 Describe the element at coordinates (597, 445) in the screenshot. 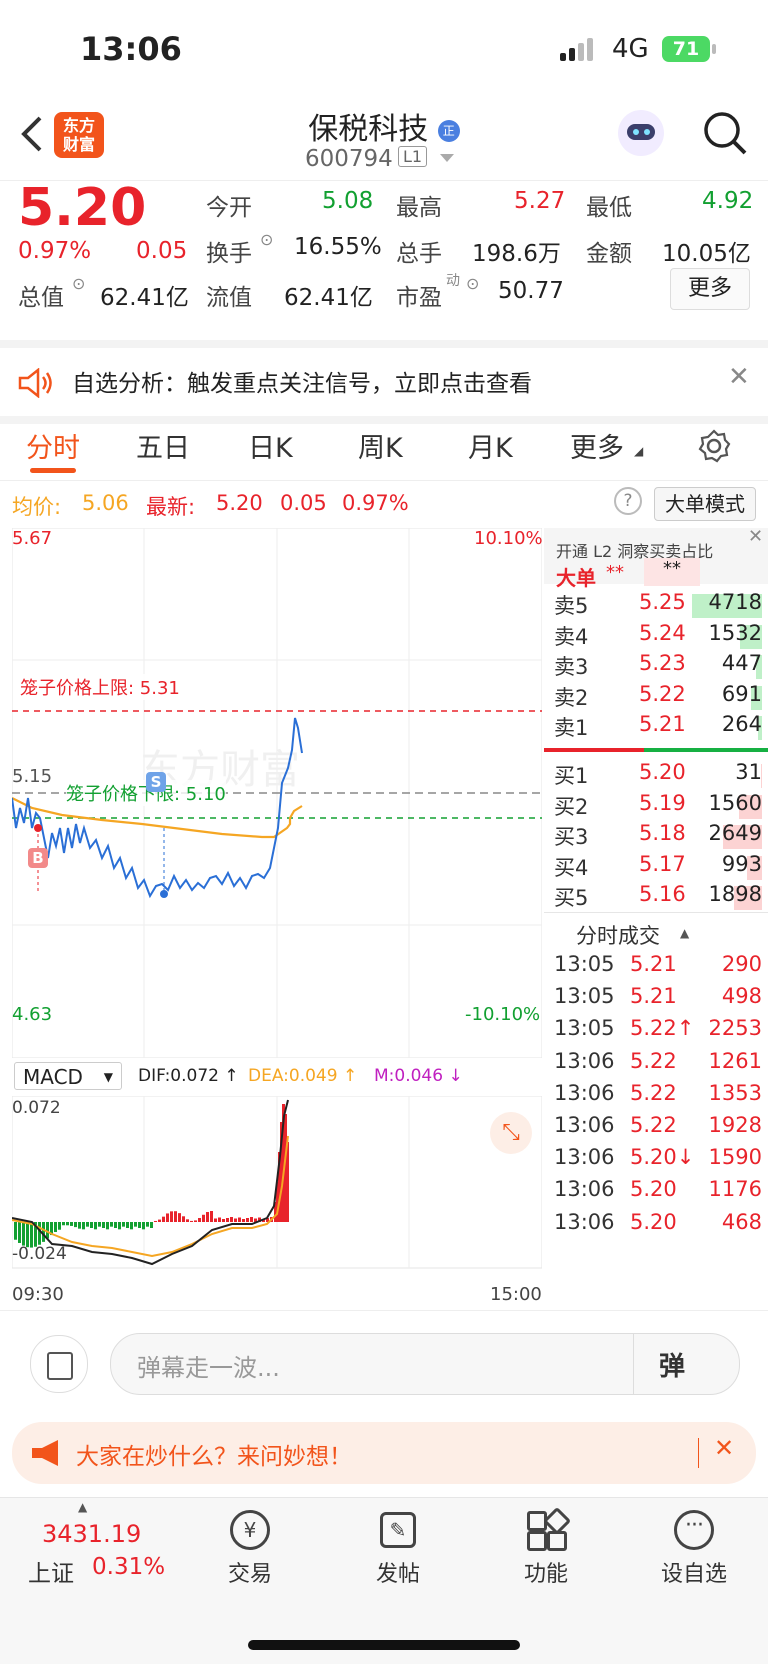

I see `tab-more: 更多` at that location.